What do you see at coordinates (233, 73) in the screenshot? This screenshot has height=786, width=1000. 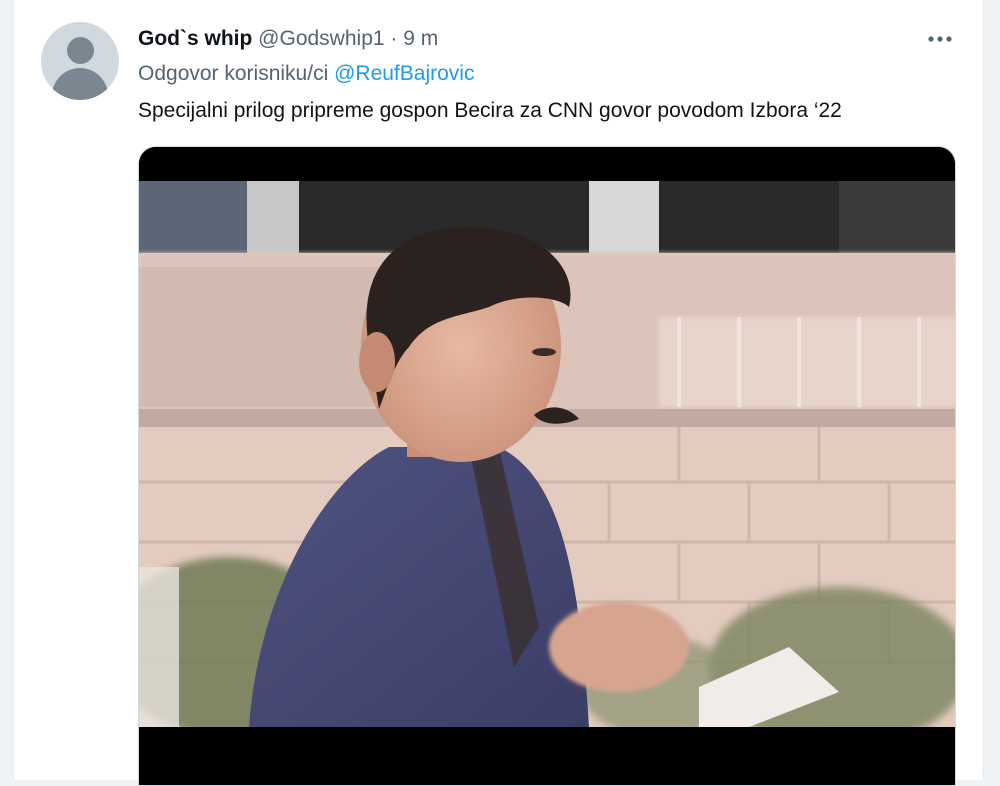 I see `reply-prefix: Odgovor korisniku/ci` at bounding box center [233, 73].